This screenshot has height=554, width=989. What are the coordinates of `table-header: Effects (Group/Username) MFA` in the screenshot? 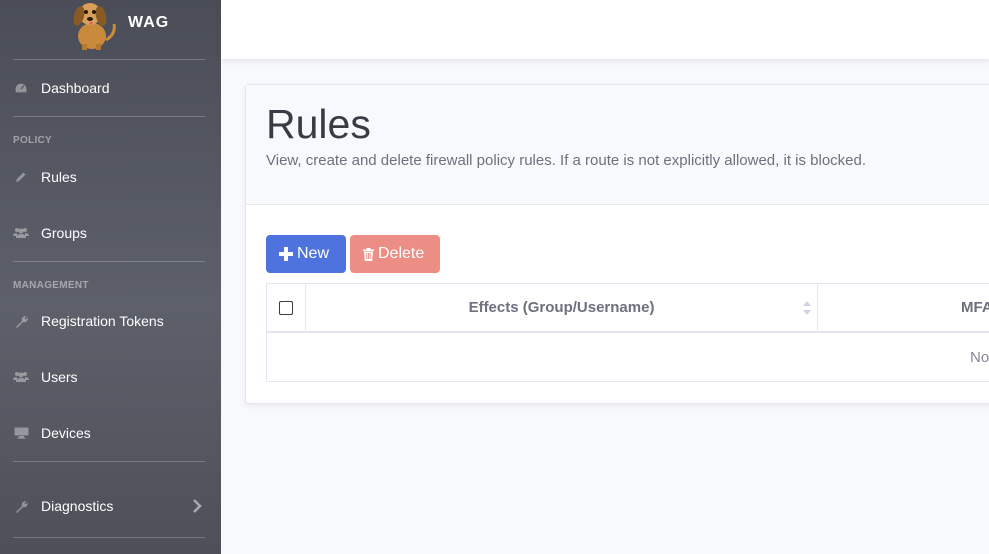 It's located at (627, 308).